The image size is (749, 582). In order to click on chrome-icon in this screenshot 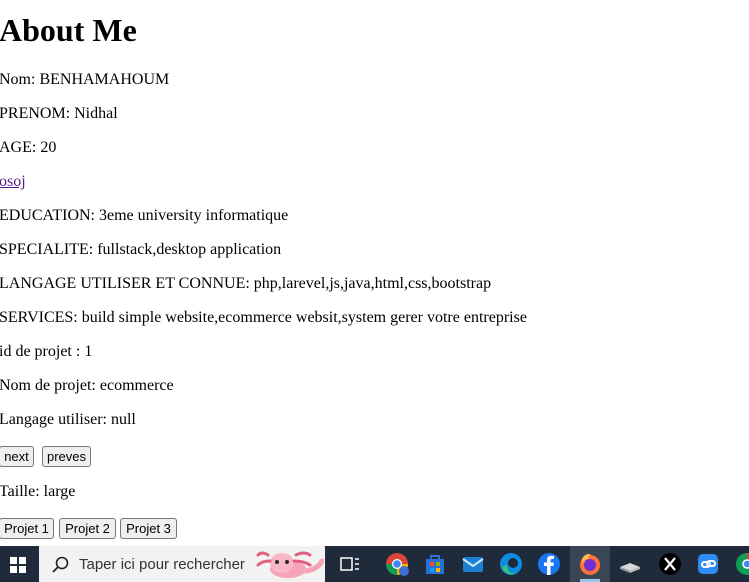, I will do `click(397, 564)`.